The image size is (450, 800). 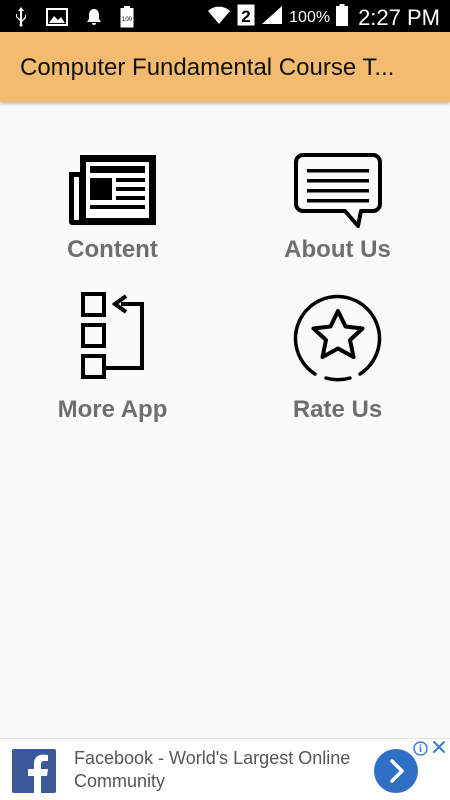 I want to click on star-circle-icon, so click(x=337, y=336).